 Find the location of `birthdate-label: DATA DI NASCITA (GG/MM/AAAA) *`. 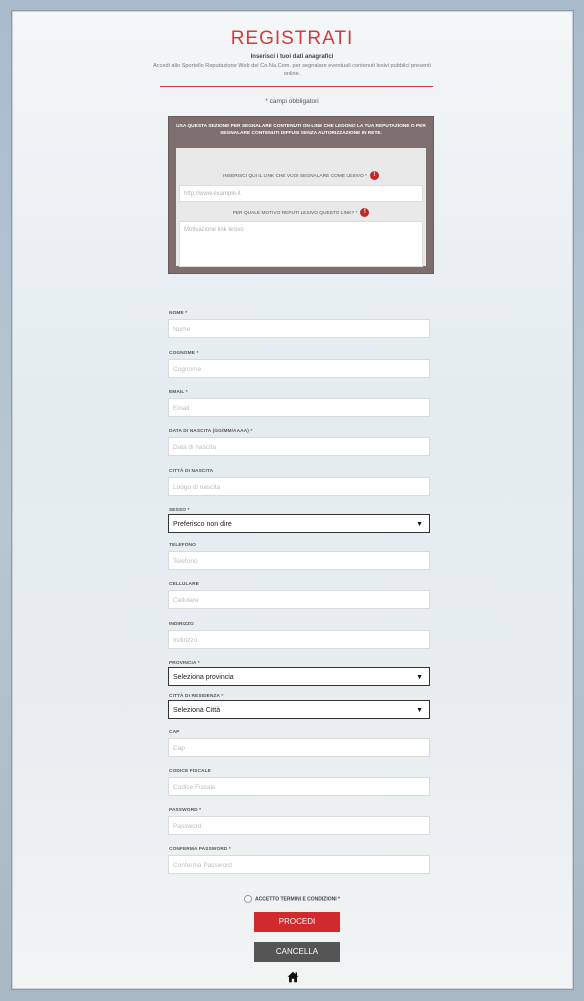

birthdate-label: DATA DI NASCITA (GG/MM/AAAA) * is located at coordinates (211, 431).